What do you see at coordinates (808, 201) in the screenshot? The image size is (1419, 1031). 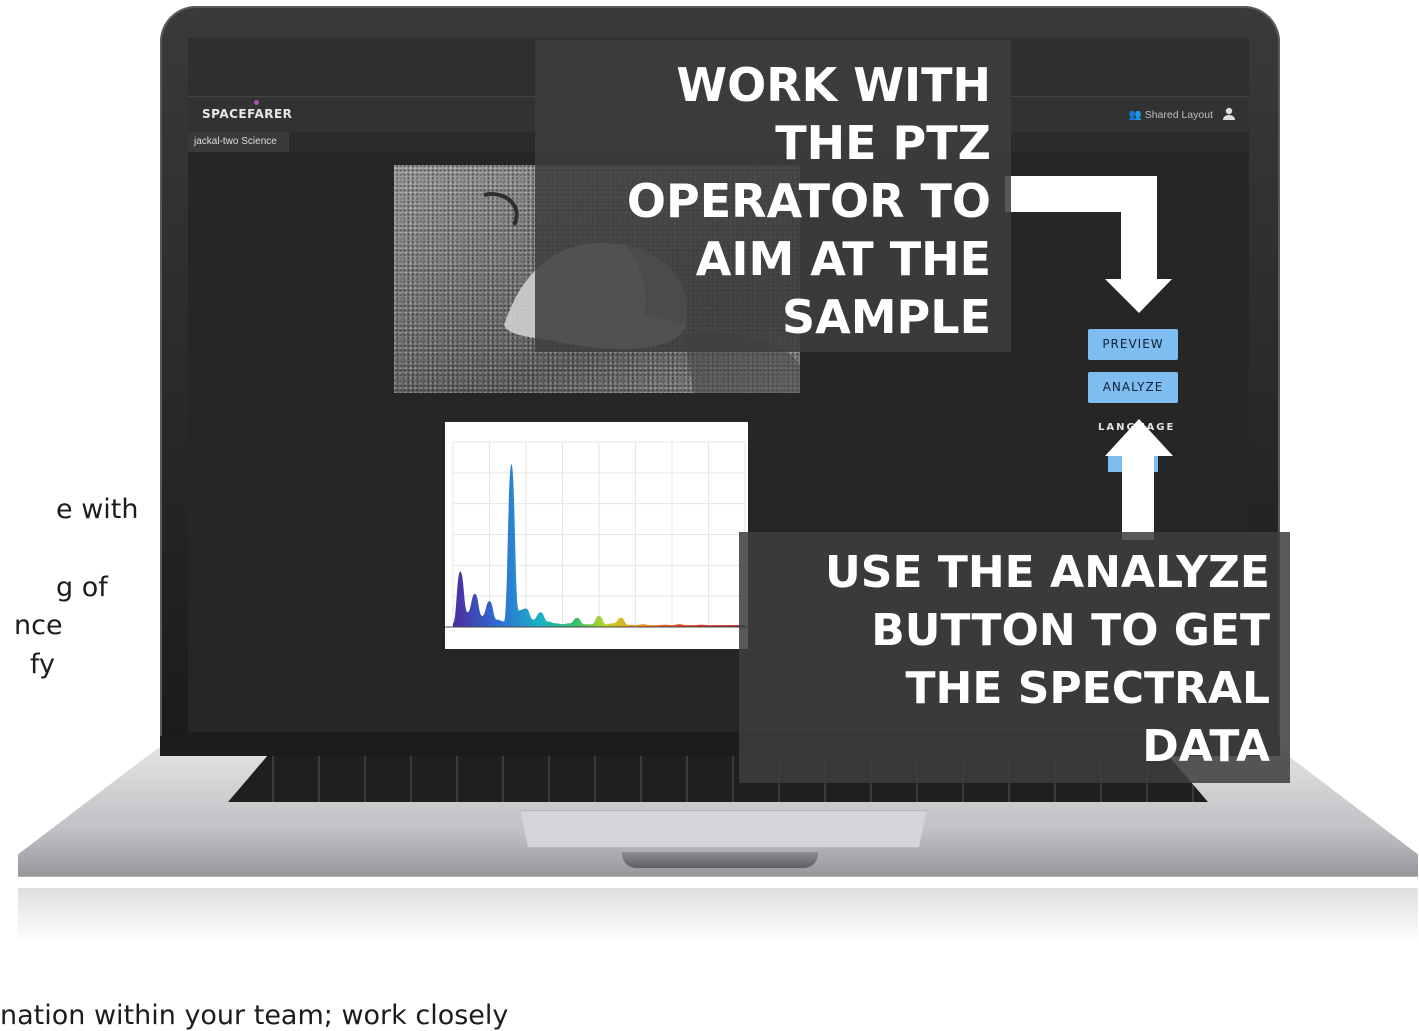 I see `callout-top-line-3: OPERATOR TO` at bounding box center [808, 201].